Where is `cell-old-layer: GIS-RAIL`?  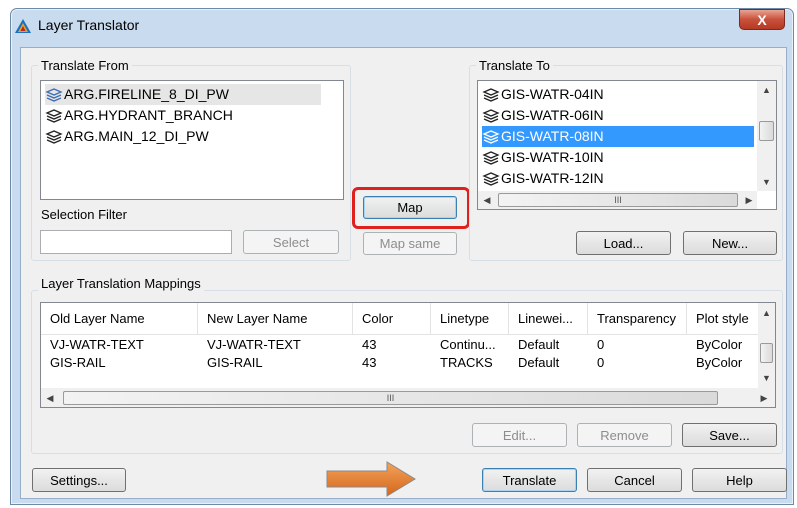
cell-old-layer: GIS-RAIL is located at coordinates (78, 362).